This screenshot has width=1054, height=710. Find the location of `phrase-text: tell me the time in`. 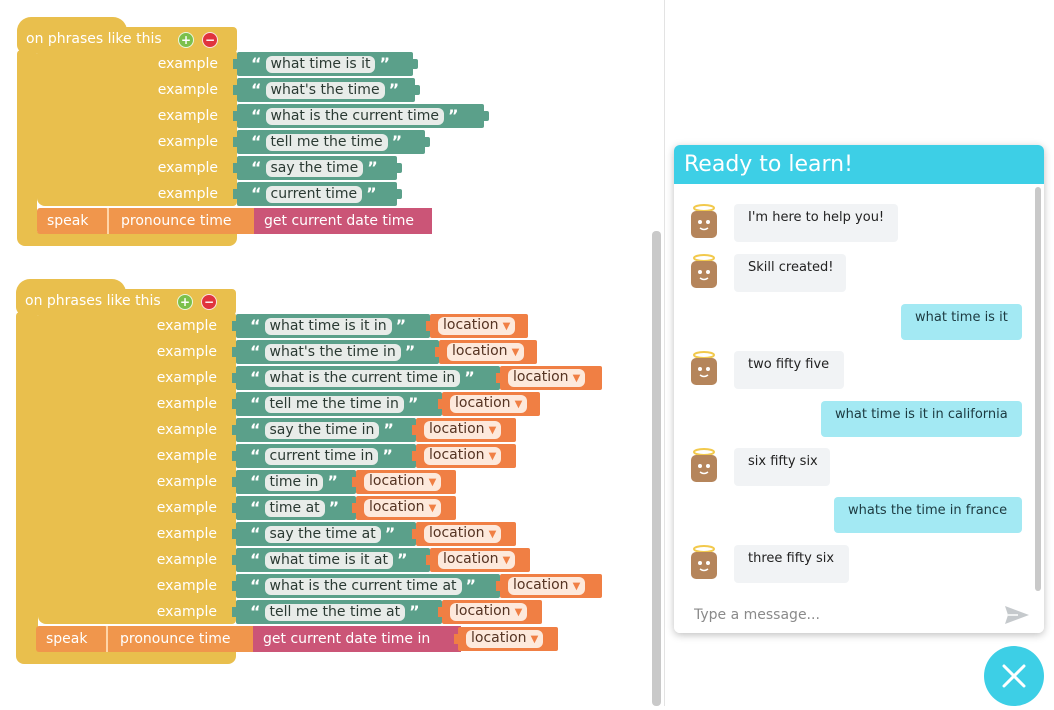

phrase-text: tell me the time in is located at coordinates (334, 404).